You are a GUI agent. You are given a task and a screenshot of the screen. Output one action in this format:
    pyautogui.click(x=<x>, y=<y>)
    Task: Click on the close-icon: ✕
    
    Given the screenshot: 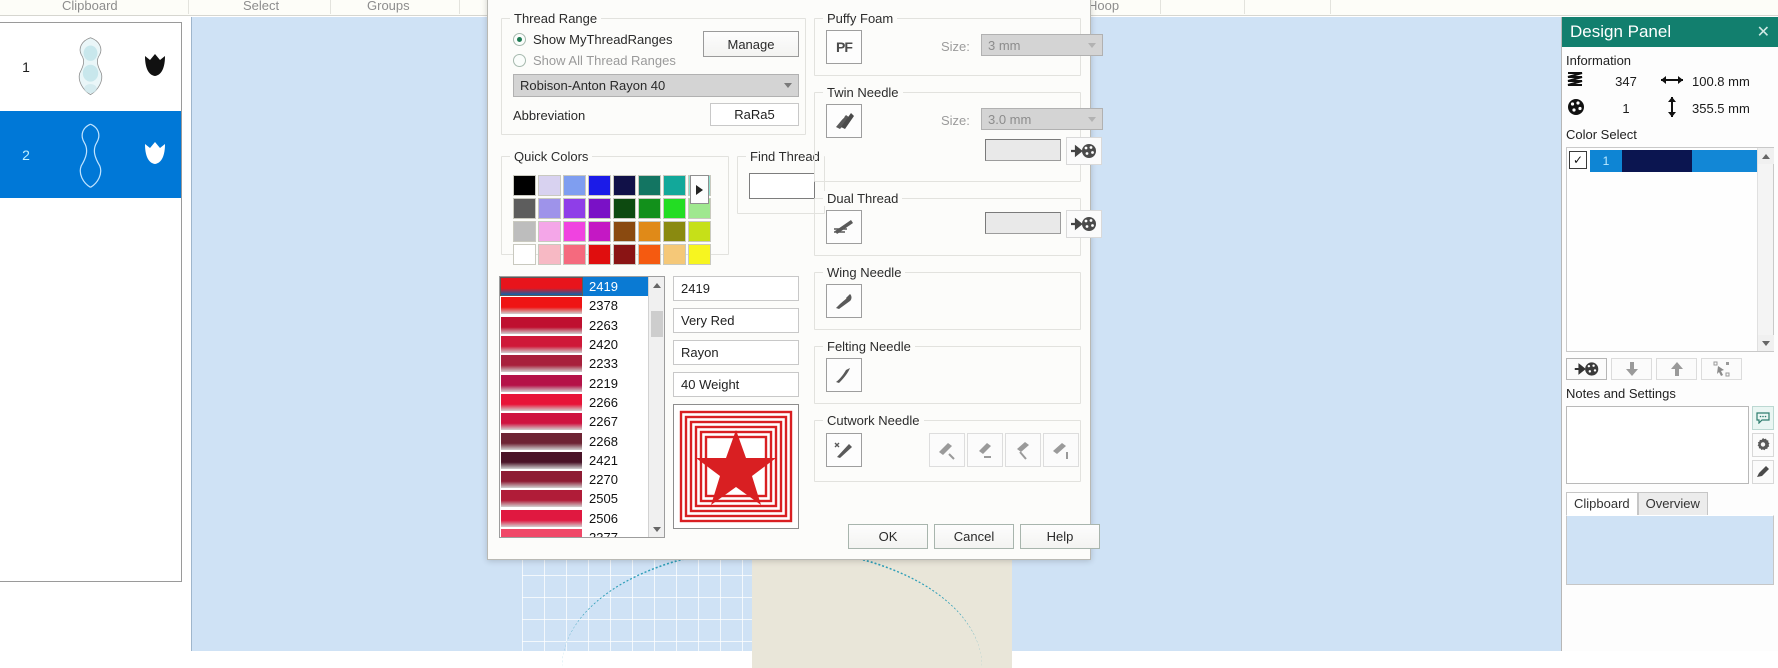 What is the action you would take?
    pyautogui.click(x=1763, y=32)
    